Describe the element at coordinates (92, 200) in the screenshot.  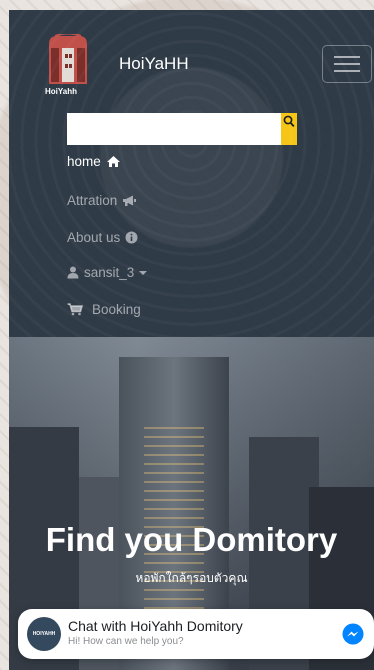
I see `nav-attraction-label: Attration` at that location.